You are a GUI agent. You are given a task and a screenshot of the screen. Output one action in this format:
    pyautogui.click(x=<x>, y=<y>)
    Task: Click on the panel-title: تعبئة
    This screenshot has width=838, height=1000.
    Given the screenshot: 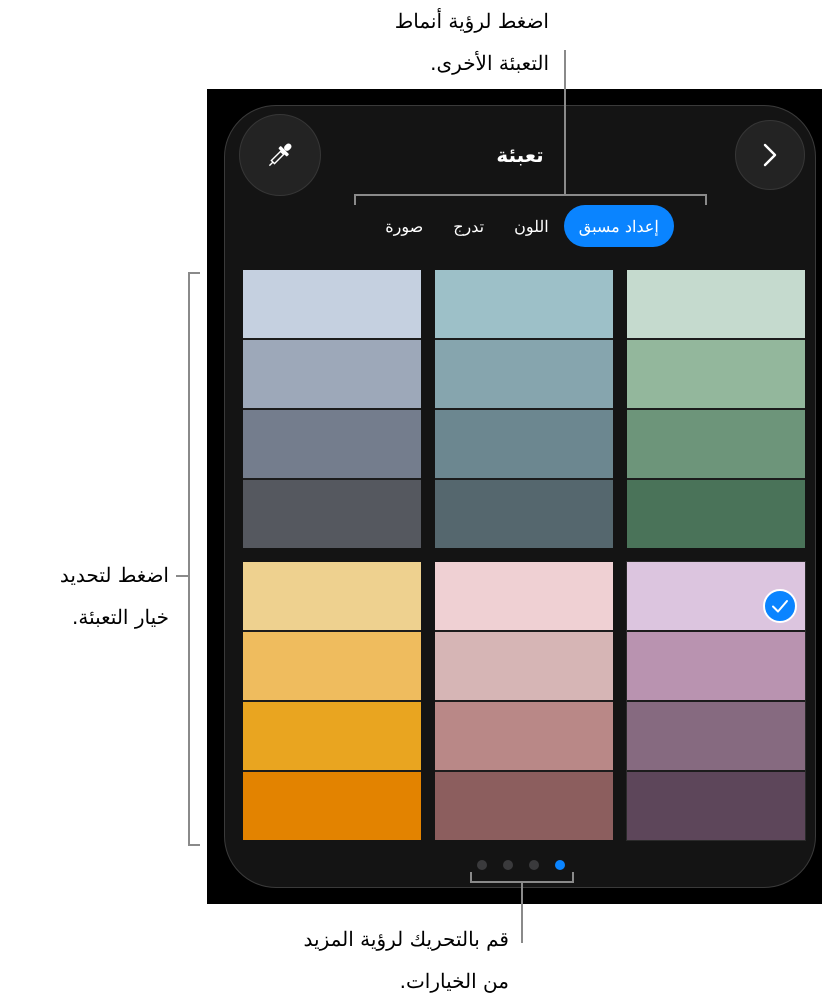 What is the action you would take?
    pyautogui.click(x=520, y=155)
    